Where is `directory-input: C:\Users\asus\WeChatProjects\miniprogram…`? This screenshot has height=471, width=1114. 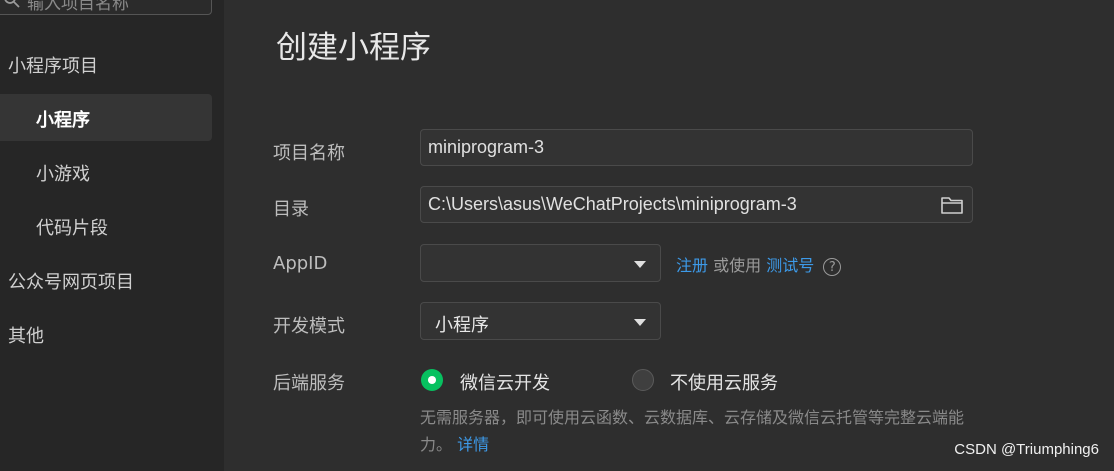 directory-input: C:\Users\asus\WeChatProjects\miniprogram… is located at coordinates (696, 204).